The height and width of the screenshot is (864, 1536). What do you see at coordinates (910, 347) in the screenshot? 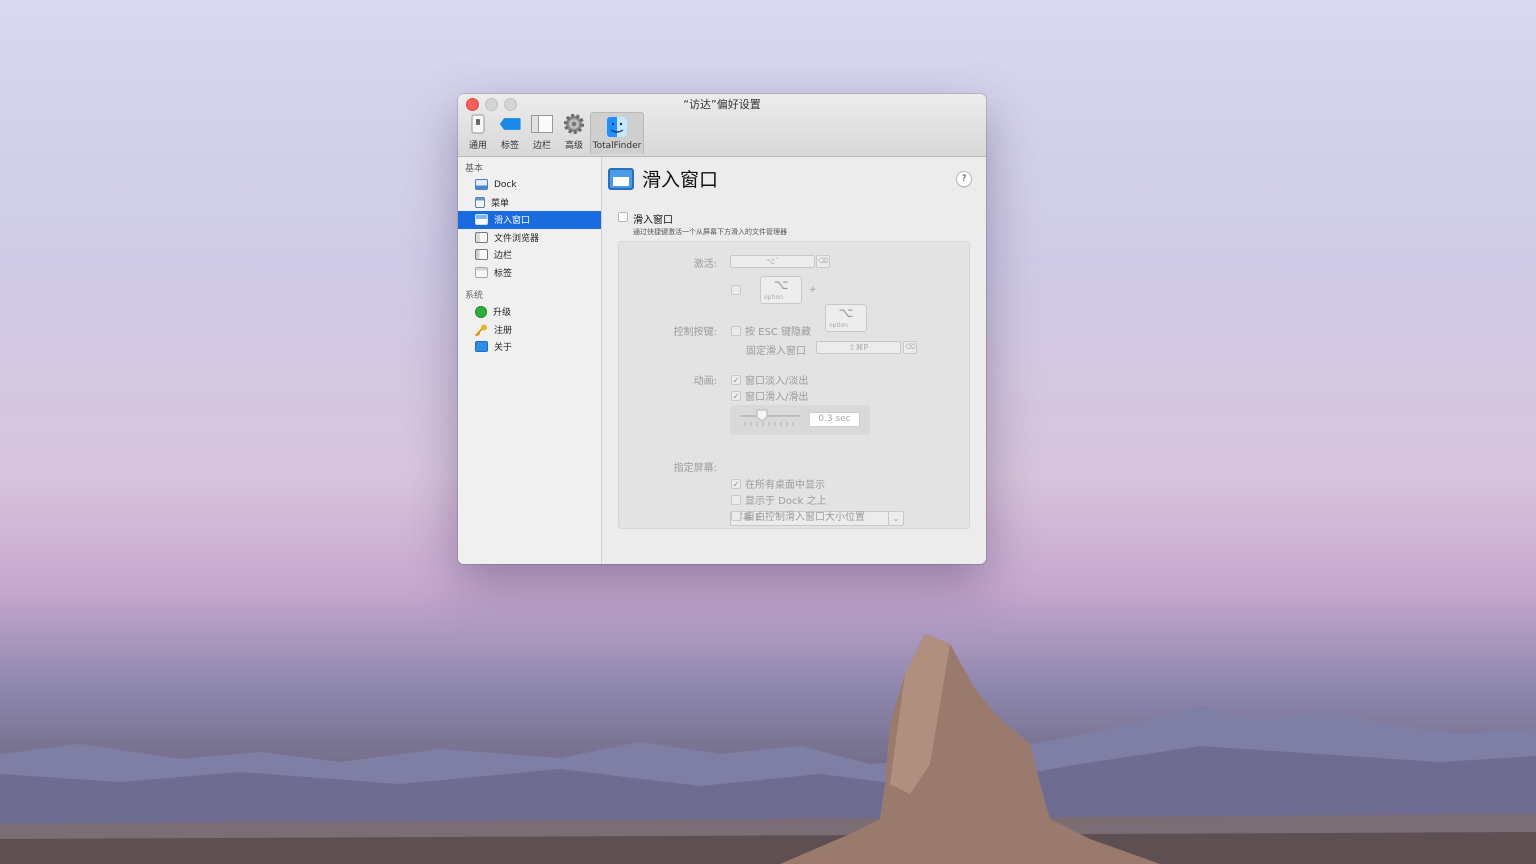
I see `pin-hotkey-clear-button: ⌫` at bounding box center [910, 347].